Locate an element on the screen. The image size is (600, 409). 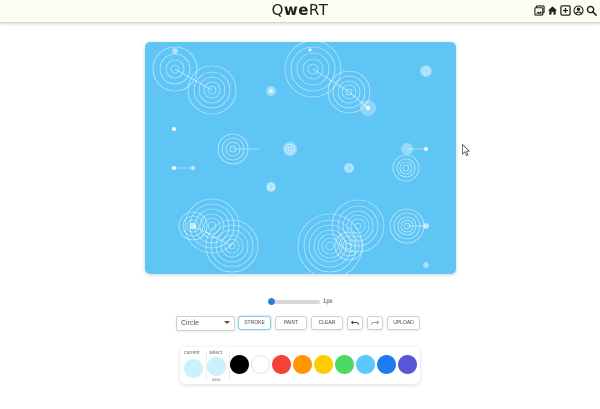
paint-button: PAINT is located at coordinates (291, 323).